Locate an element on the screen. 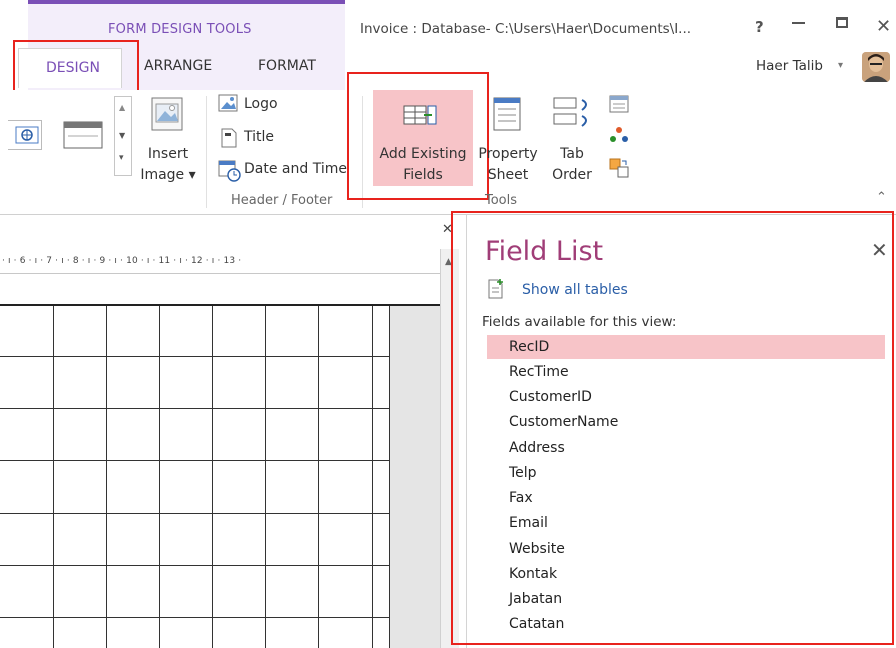 The image size is (896, 648). insert-image-icon is located at coordinates (167, 114).